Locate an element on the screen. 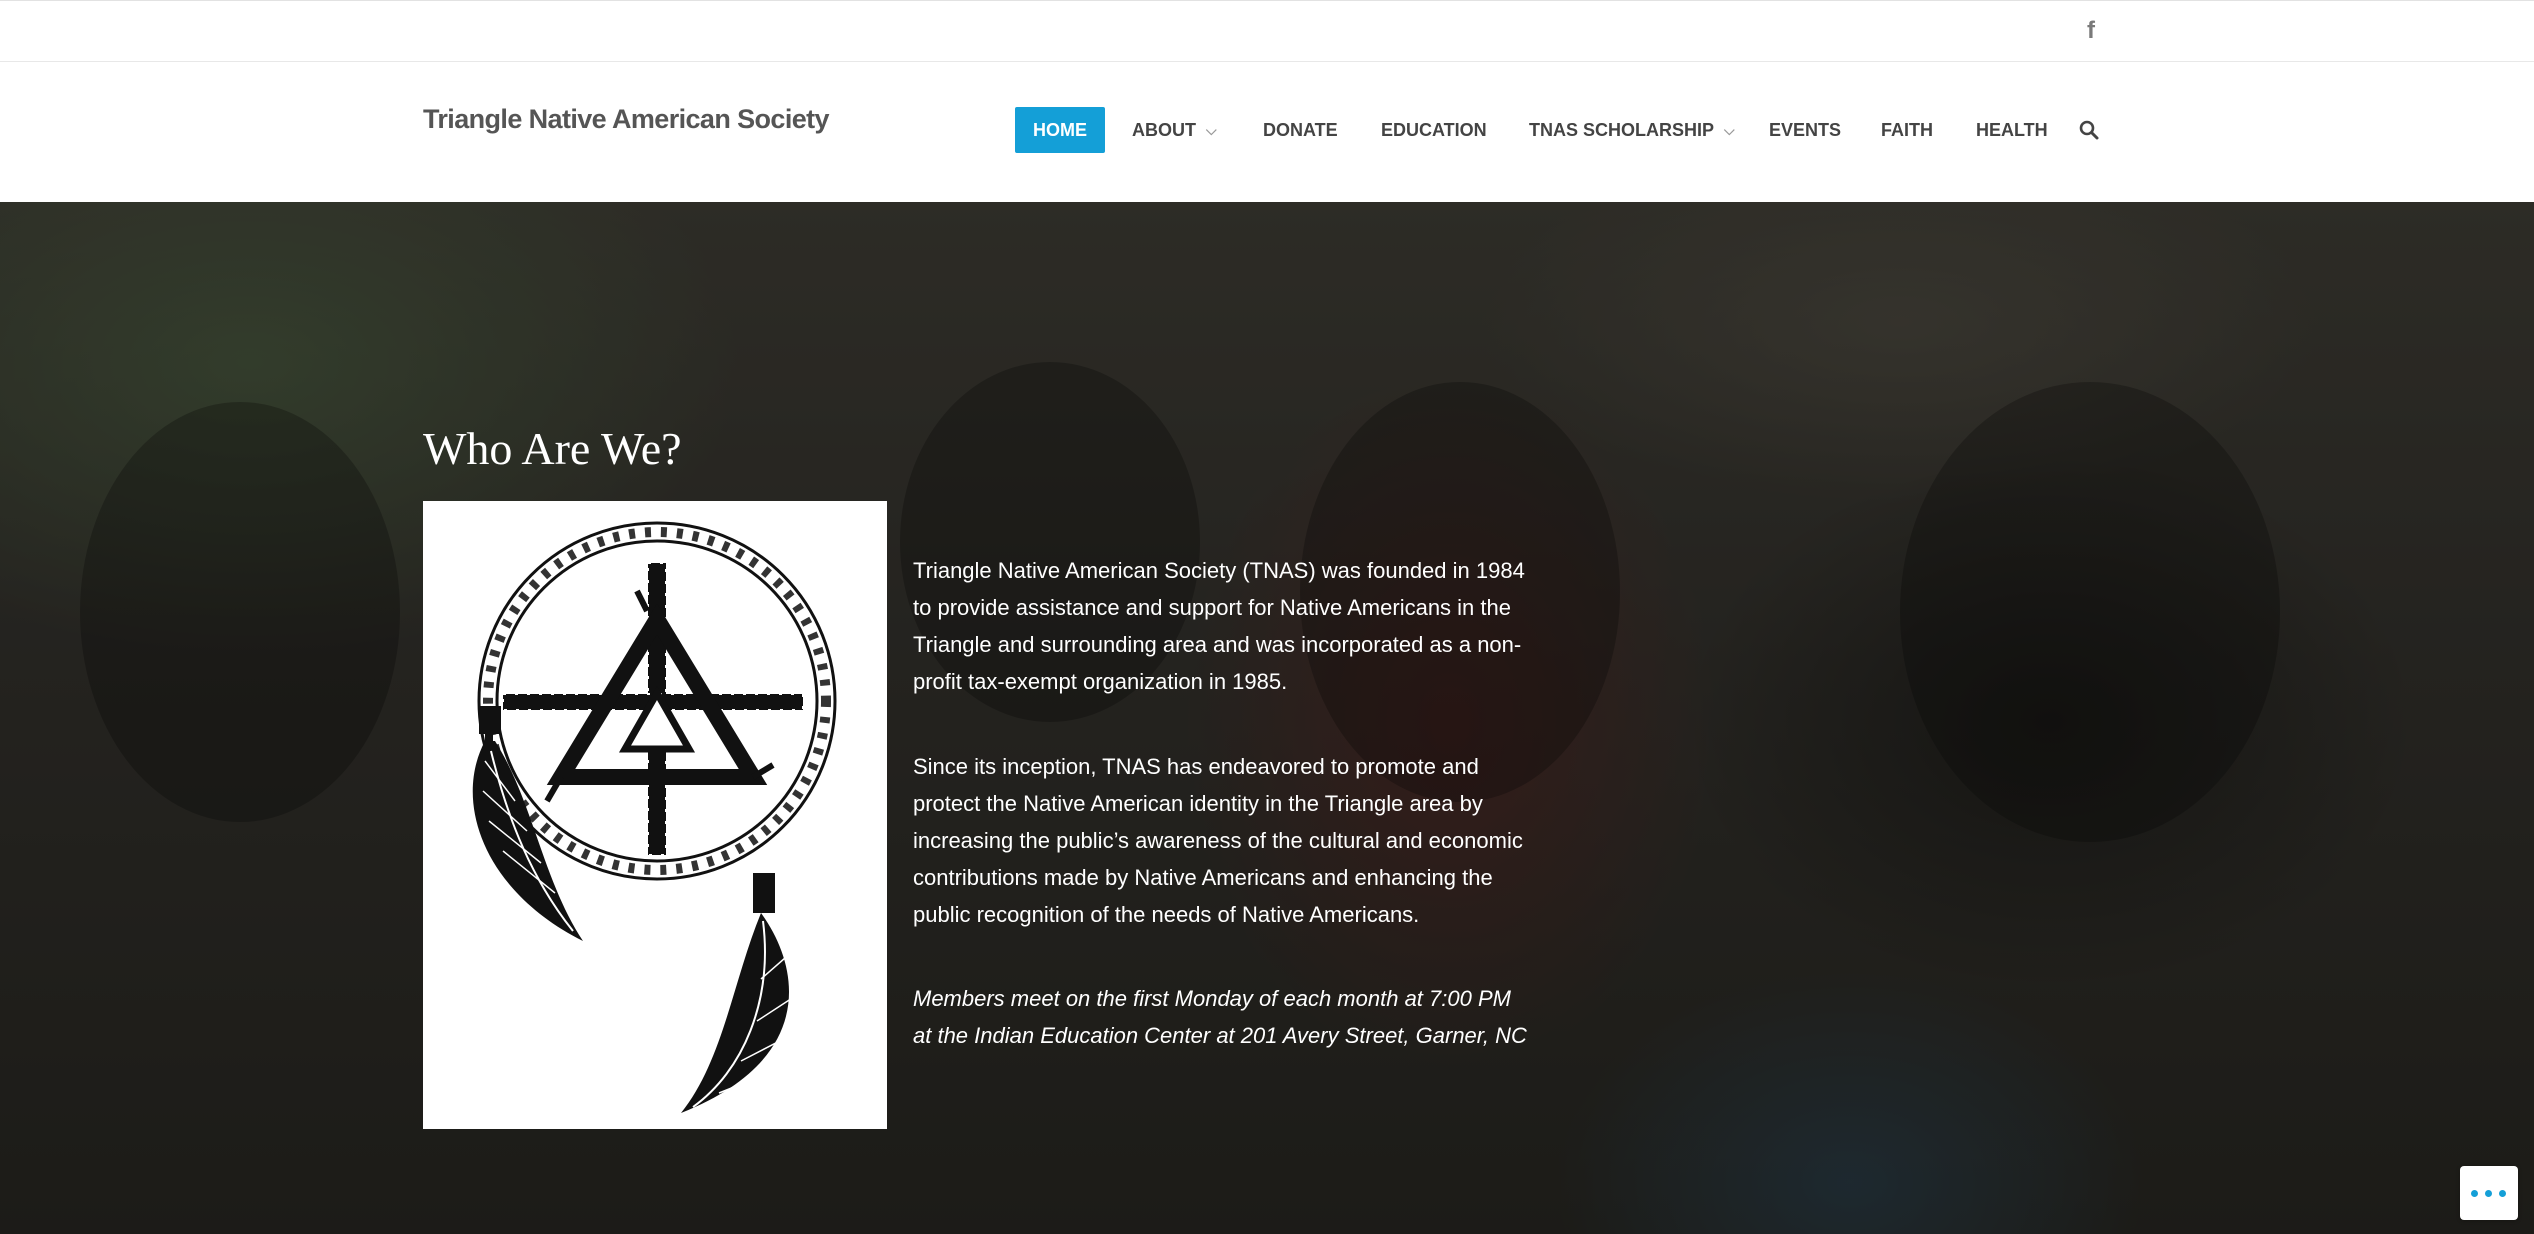 The height and width of the screenshot is (1234, 2534). nav-item-label: DONATE is located at coordinates (1300, 130).